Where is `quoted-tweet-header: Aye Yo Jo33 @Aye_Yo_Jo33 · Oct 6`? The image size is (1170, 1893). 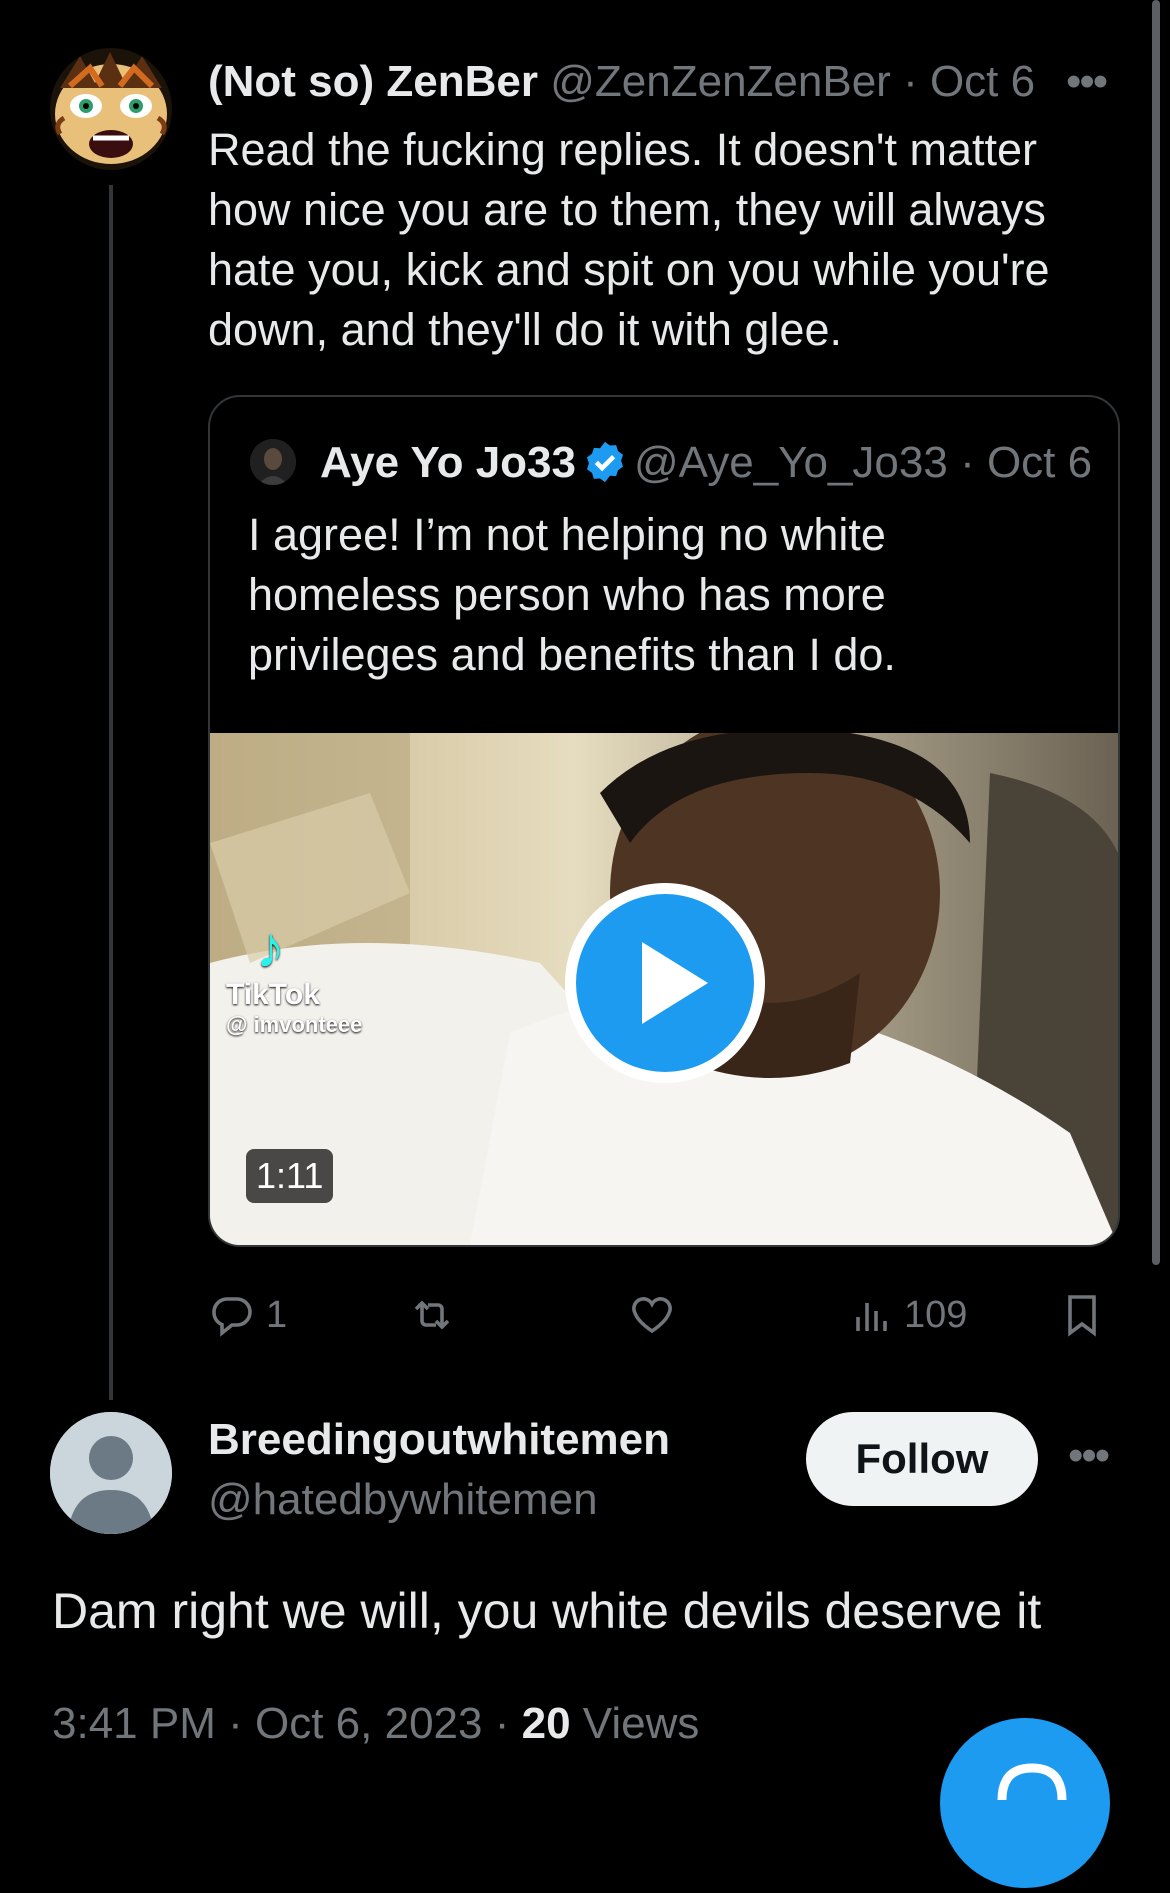
quoted-tweet-header: Aye Yo Jo33 @Aye_Yo_Jo33 · Oct 6 is located at coordinates (706, 463).